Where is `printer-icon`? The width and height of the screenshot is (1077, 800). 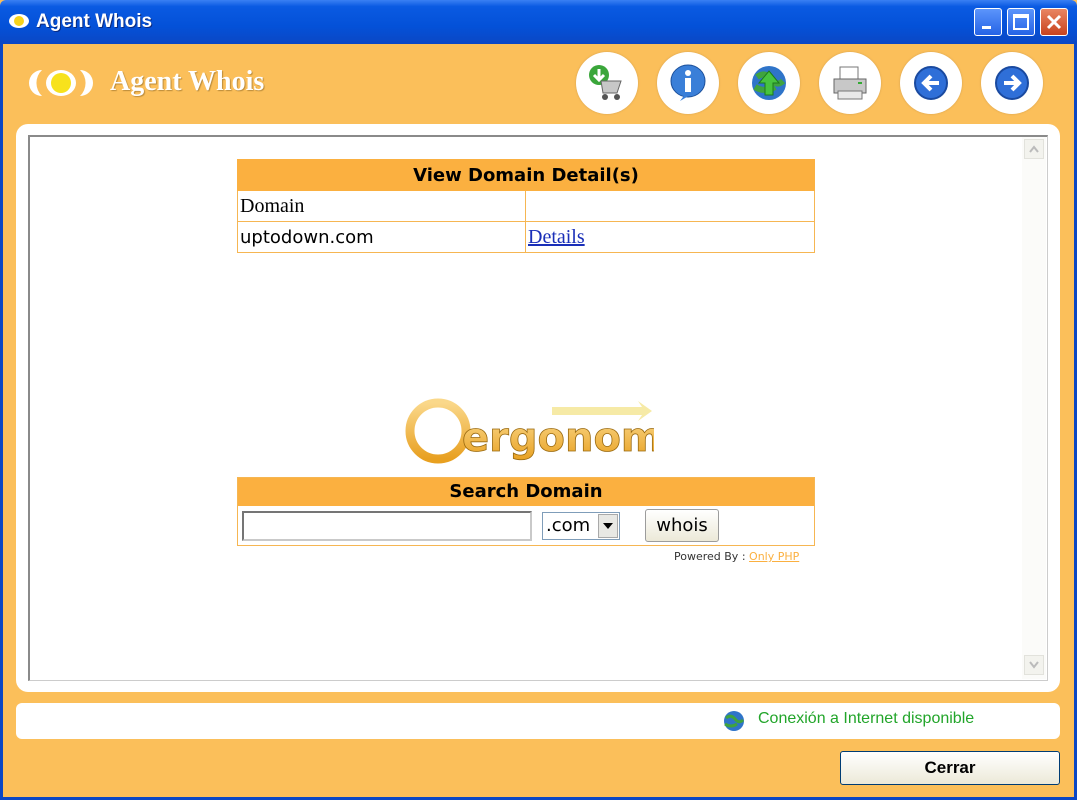 printer-icon is located at coordinates (850, 83).